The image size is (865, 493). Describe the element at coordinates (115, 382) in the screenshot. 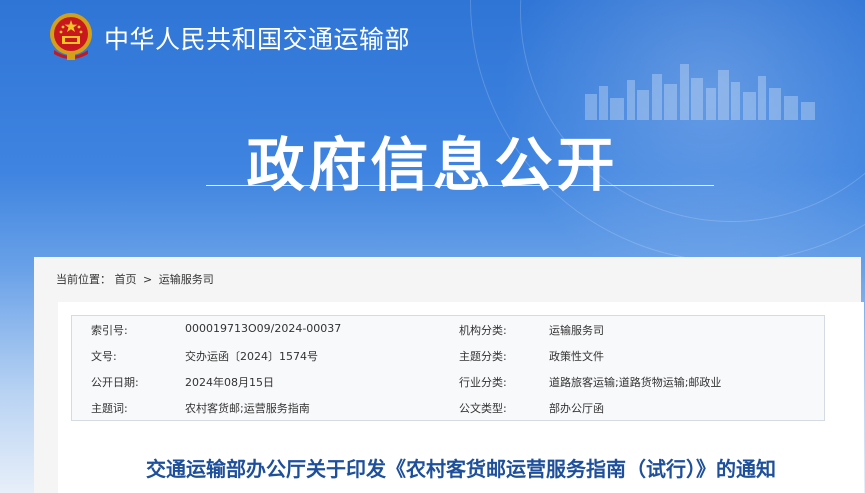

I see `metadata-label: 公开日期:` at that location.